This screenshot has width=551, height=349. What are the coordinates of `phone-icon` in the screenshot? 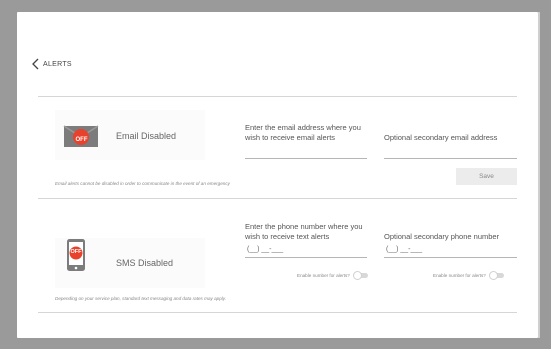 It's located at (76, 255).